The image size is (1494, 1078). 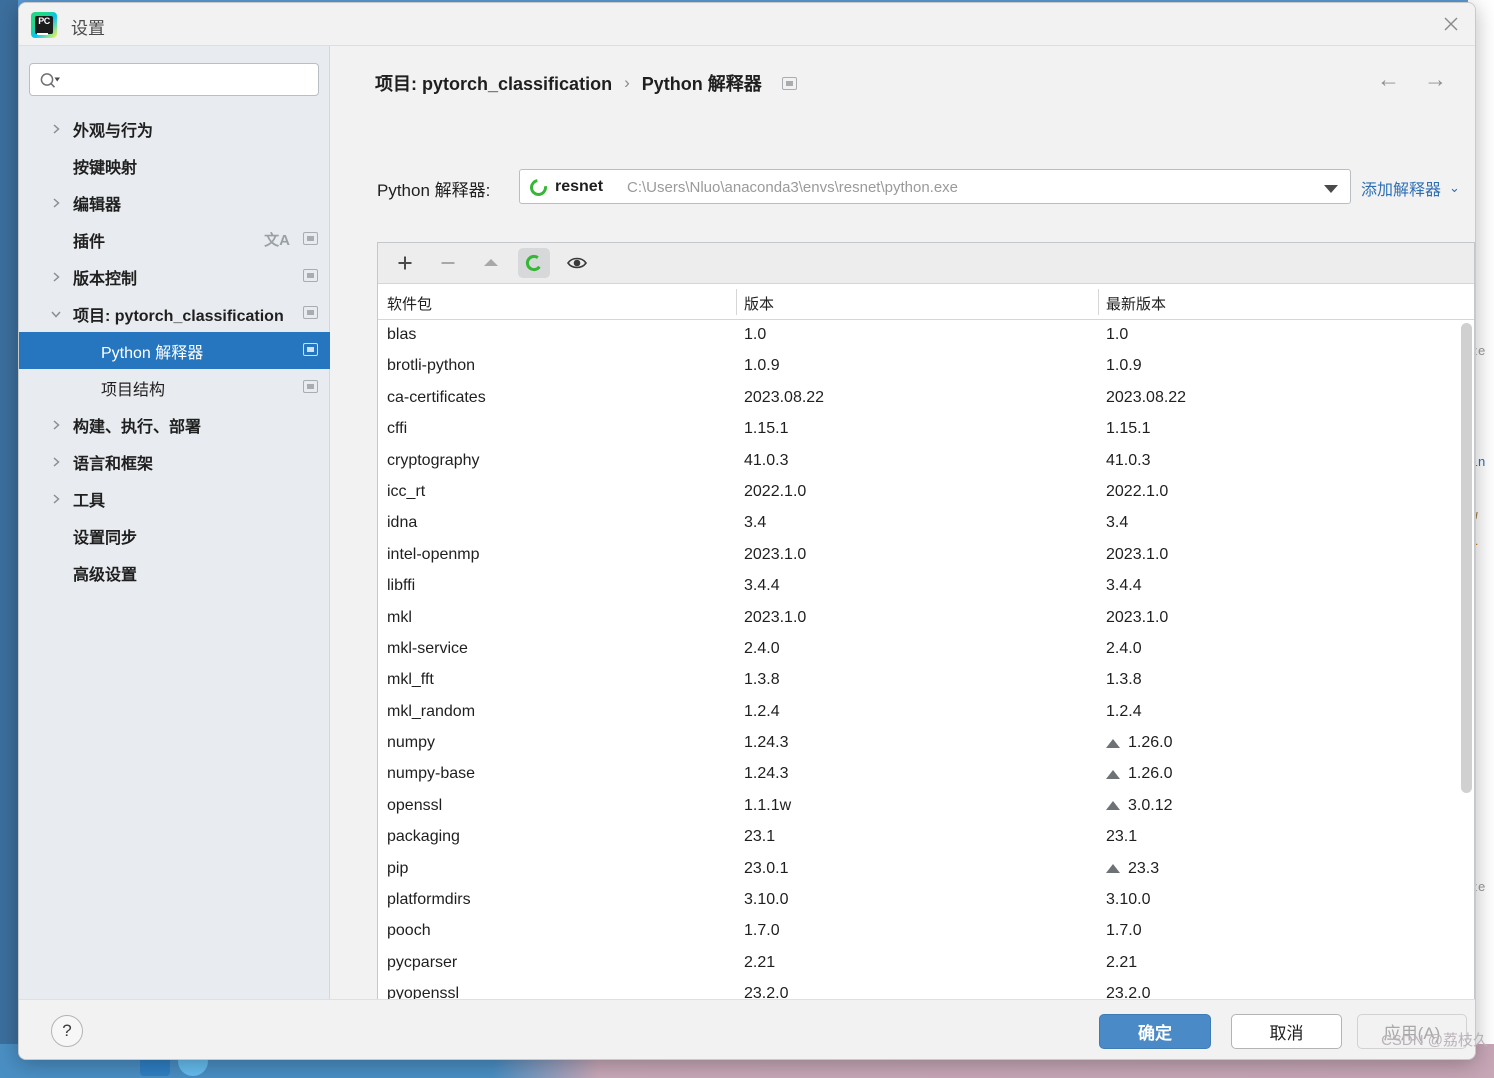 I want to click on sidebar-item-6: Python 解释器, so click(x=174, y=350).